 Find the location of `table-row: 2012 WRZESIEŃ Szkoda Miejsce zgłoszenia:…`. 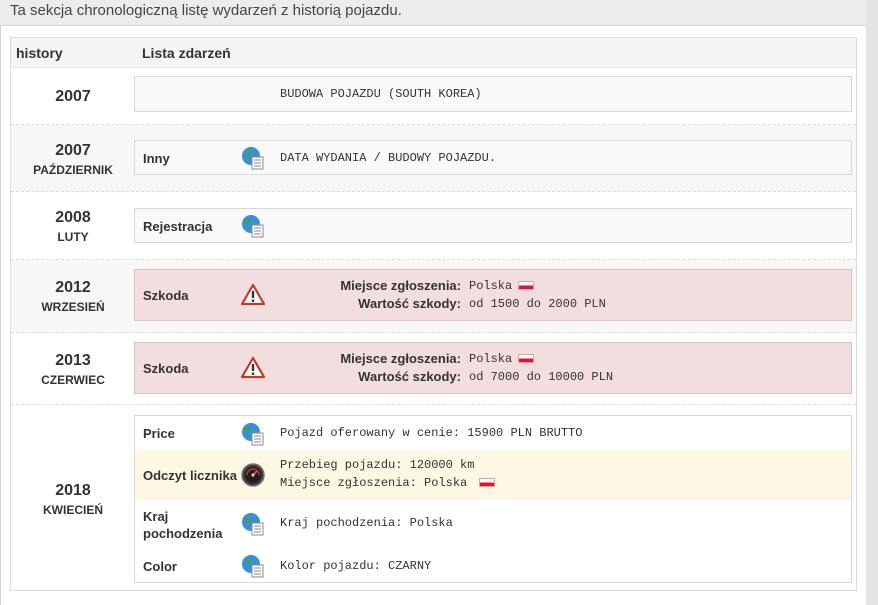

table-row: 2012 WRZESIEŃ Szkoda Miejsce zgłoszenia:… is located at coordinates (433, 296).